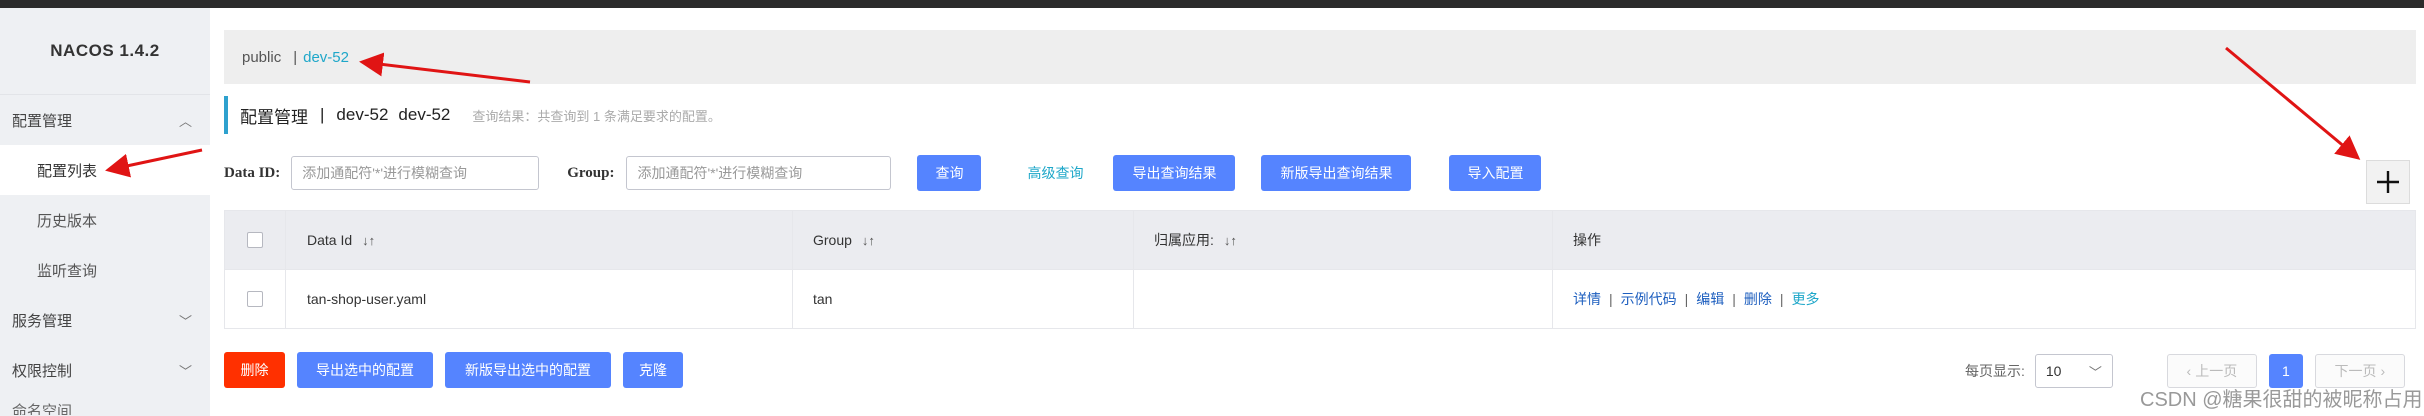 The width and height of the screenshot is (2424, 416). What do you see at coordinates (2355, 371) in the screenshot?
I see `next-page-label: 下一页` at bounding box center [2355, 371].